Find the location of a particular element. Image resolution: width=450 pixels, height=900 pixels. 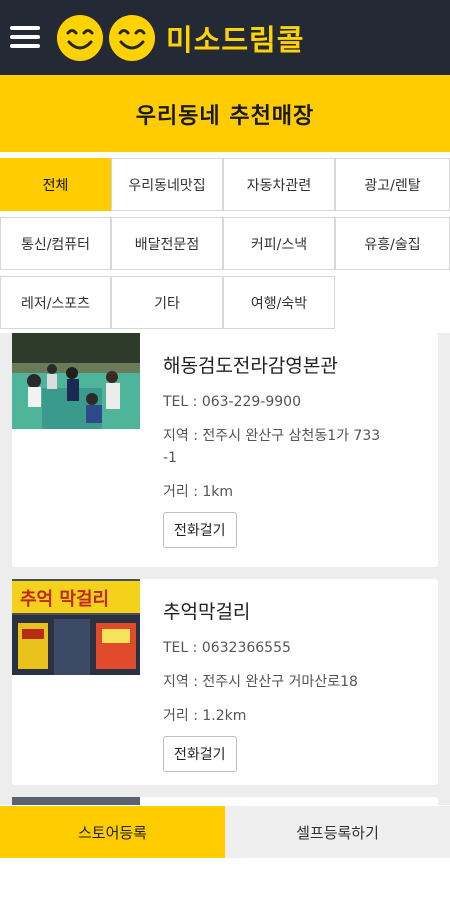

page-title: 우리동네 추천매장 is located at coordinates (225, 116).